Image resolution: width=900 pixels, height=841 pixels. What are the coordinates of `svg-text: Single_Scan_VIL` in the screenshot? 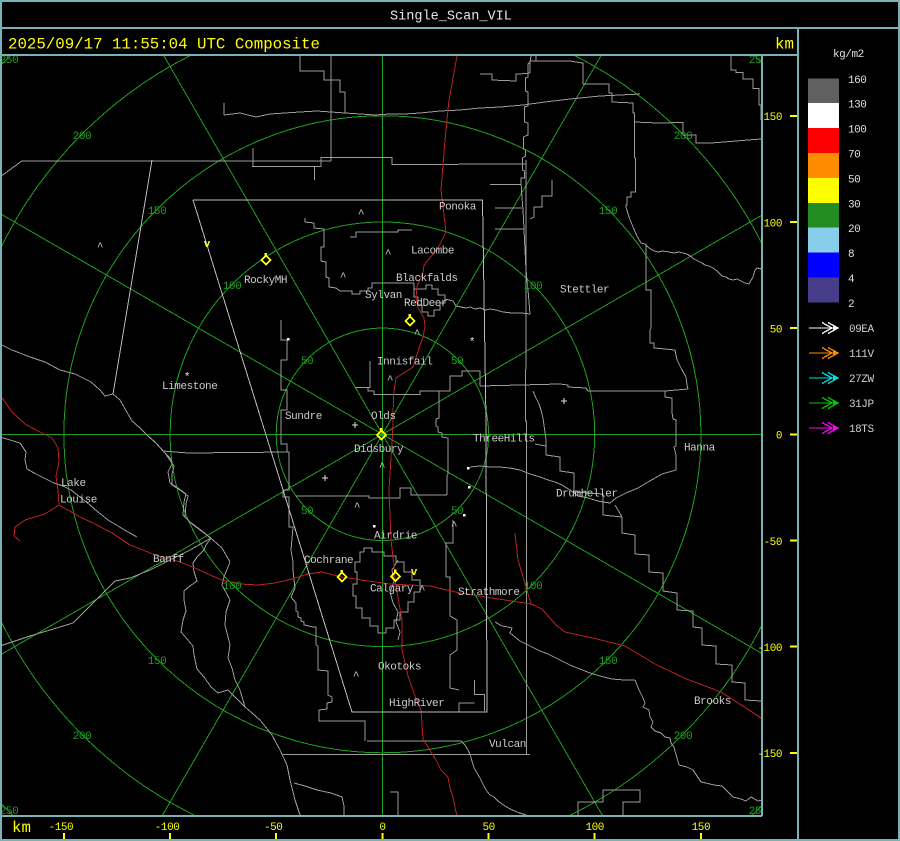 It's located at (451, 17).